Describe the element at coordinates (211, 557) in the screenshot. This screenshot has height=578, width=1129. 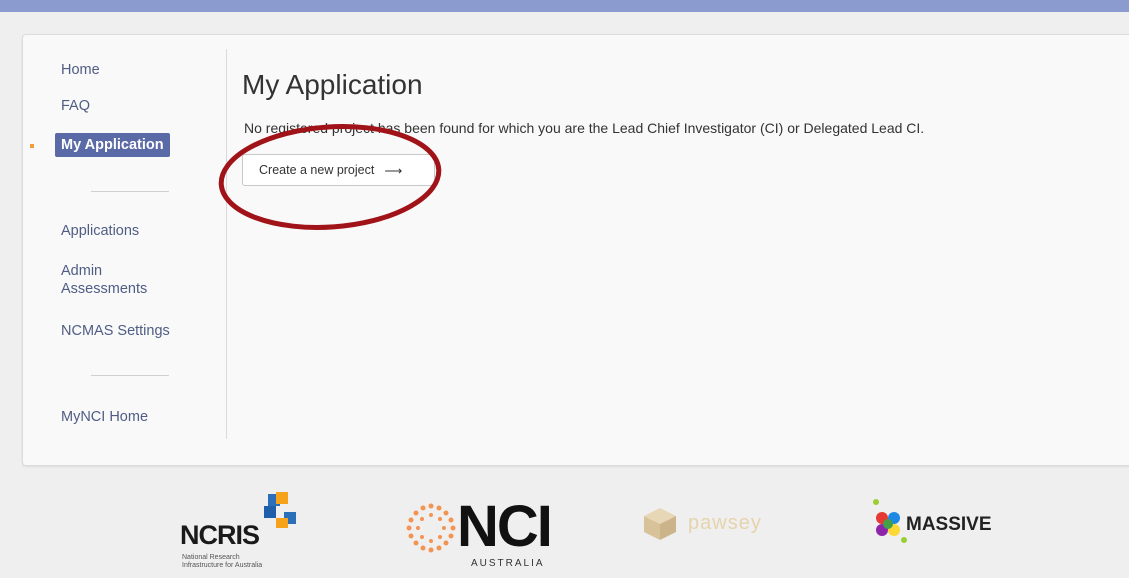
I see `ncris-tagline-line-1: National Research` at that location.